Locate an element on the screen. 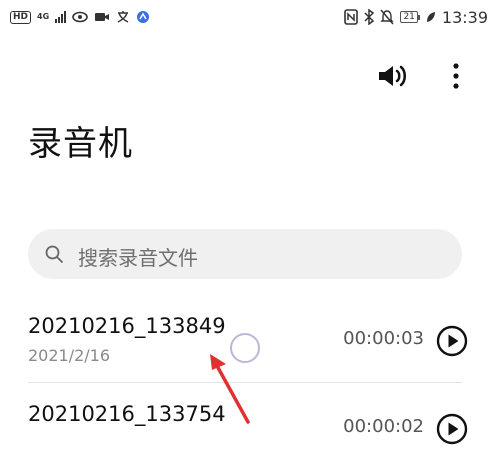  eye-icon is located at coordinates (80, 17).